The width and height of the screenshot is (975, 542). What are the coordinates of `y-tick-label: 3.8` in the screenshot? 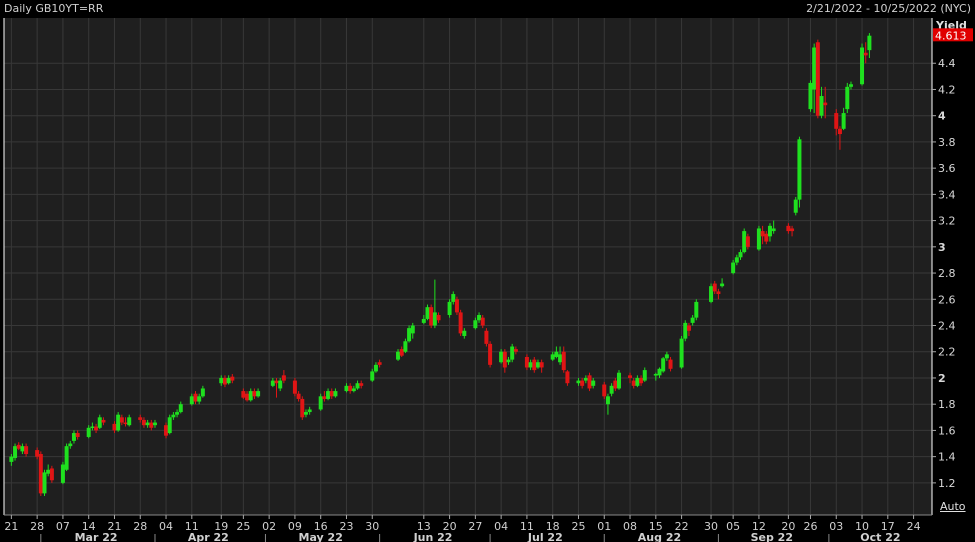 It's located at (947, 142).